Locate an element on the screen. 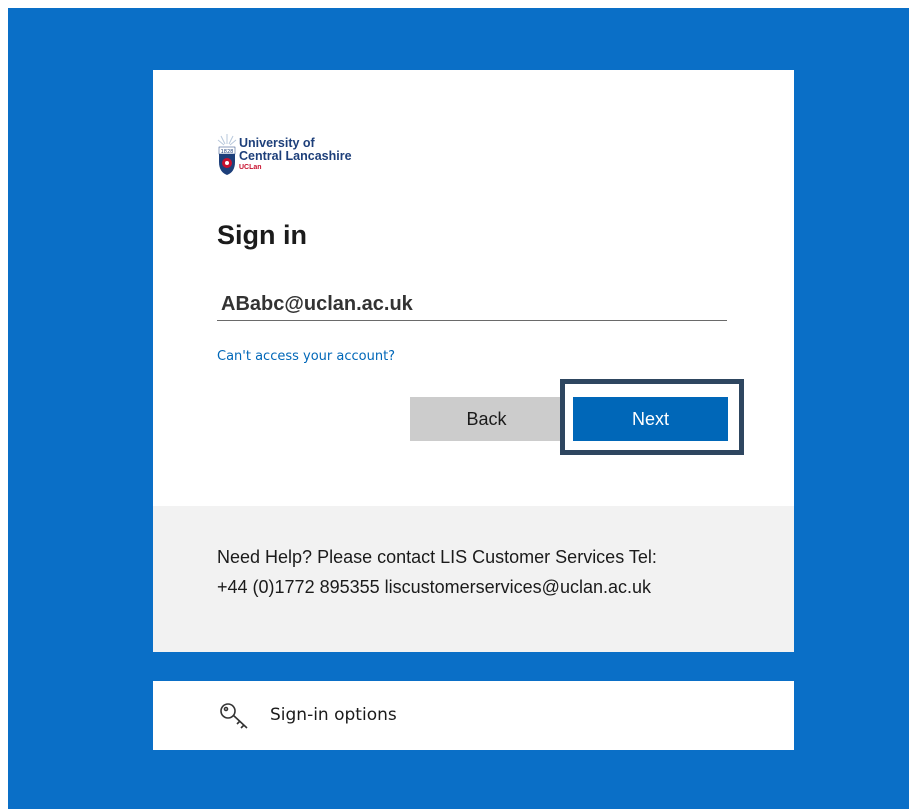  next-button: Next is located at coordinates (650, 419).